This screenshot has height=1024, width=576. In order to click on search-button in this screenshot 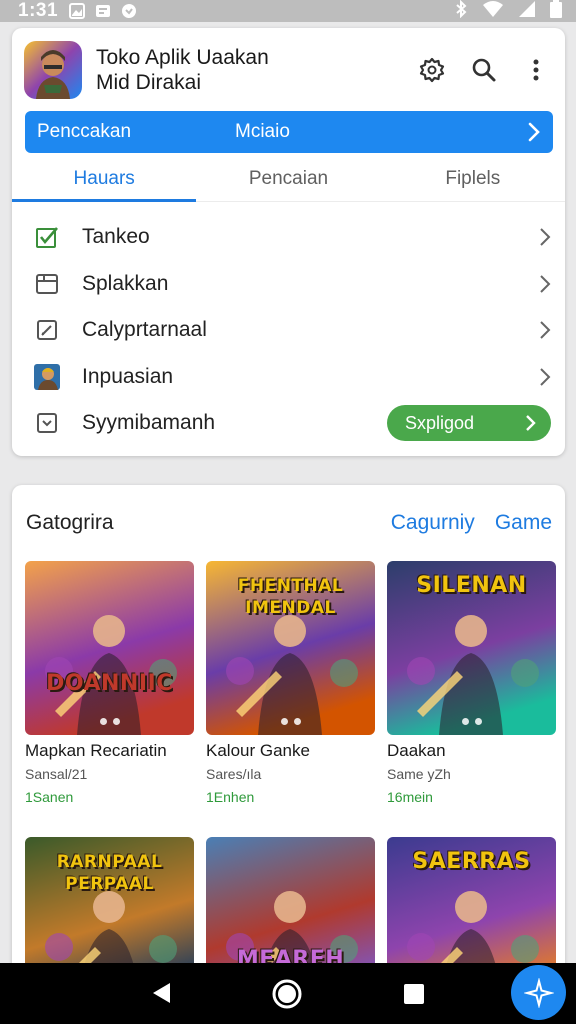, I will do `click(484, 70)`.